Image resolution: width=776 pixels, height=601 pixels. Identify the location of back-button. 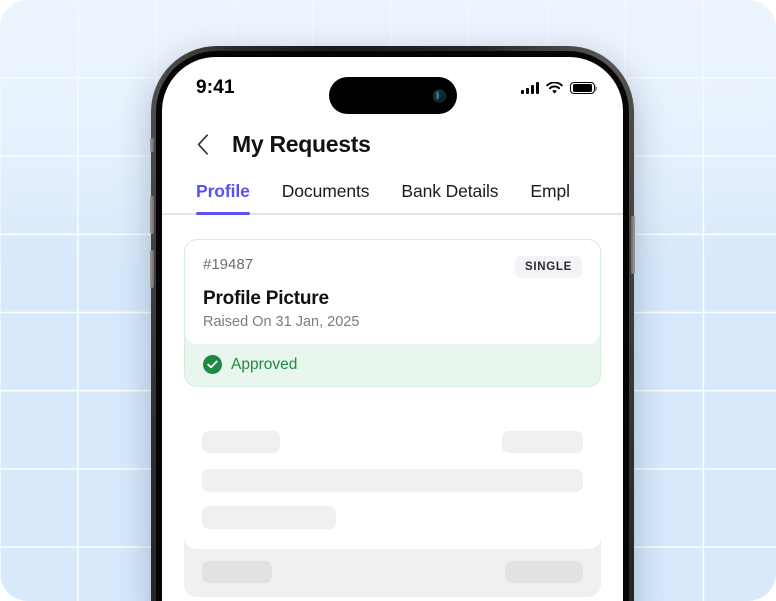
(203, 144).